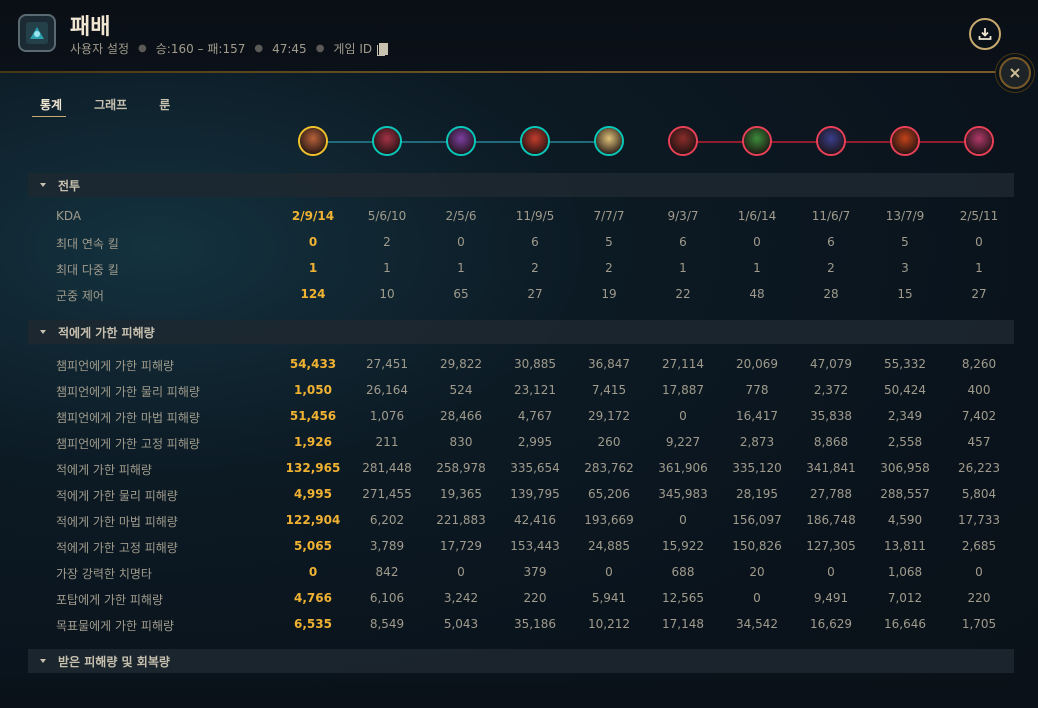  Describe the element at coordinates (979, 294) in the screenshot. I see `stat-value: 27` at that location.